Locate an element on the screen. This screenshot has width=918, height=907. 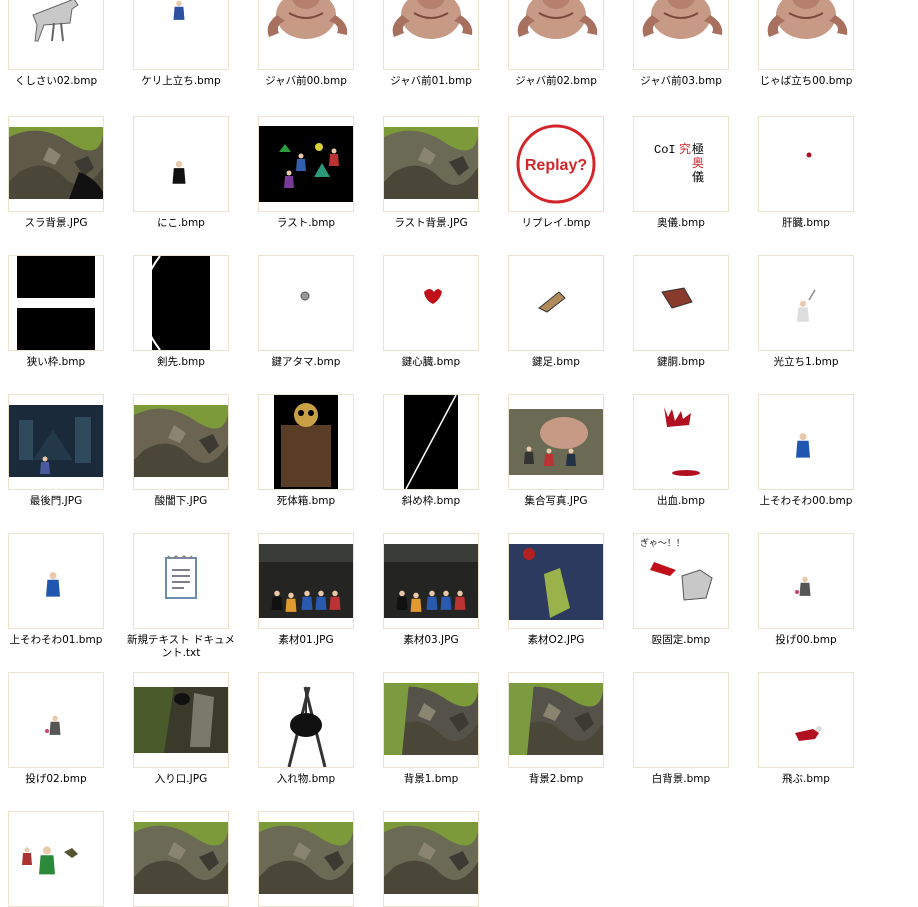
file-item: 飛ぶ.bmp is located at coordinates (810, 451).